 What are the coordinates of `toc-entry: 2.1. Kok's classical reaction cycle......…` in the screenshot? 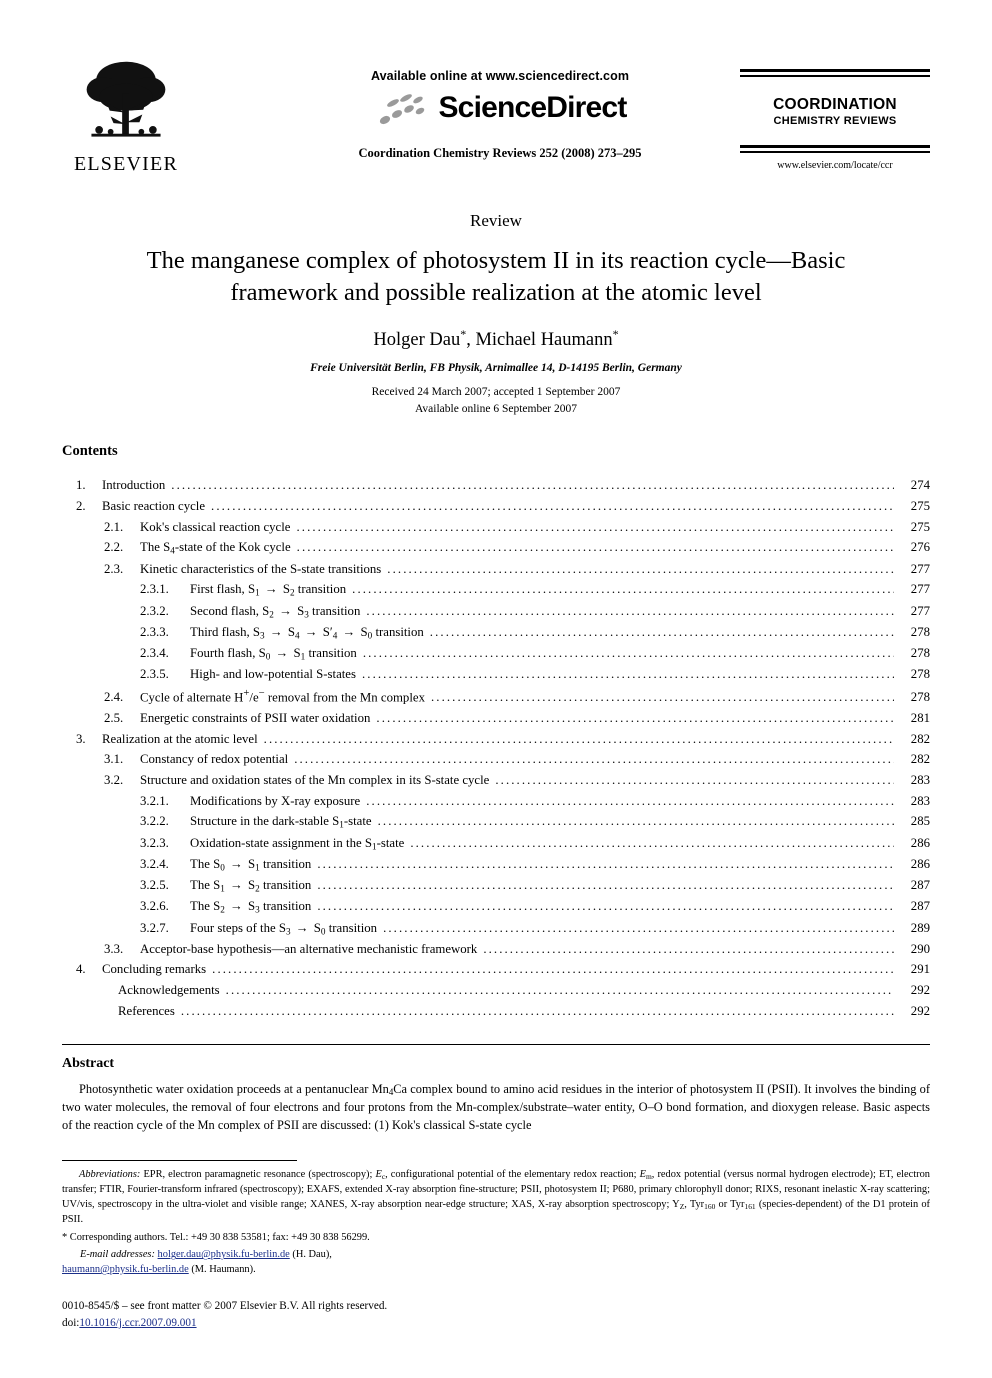 It's located at (496, 527).